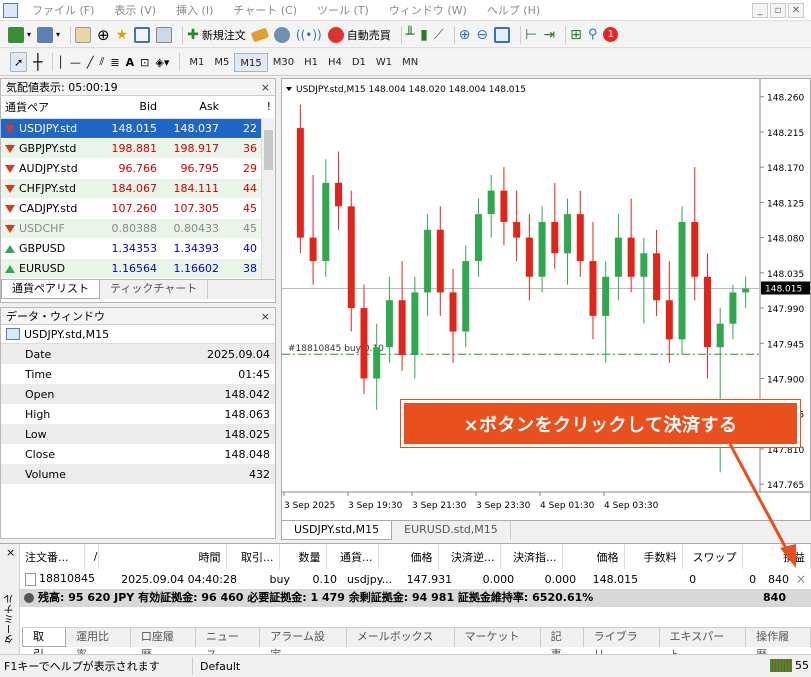  What do you see at coordinates (343, 10) in the screenshot?
I see `menu-tools: ツール (T)` at bounding box center [343, 10].